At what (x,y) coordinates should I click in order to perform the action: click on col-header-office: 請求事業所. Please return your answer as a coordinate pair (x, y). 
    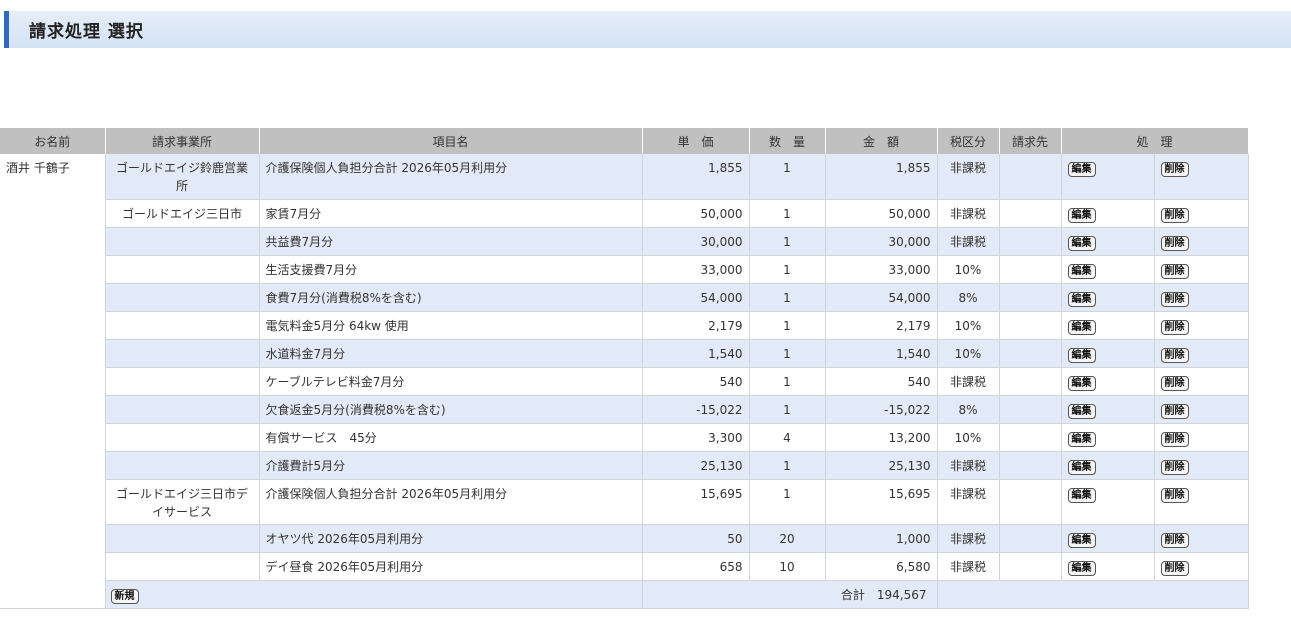
    Looking at the image, I should click on (182, 141).